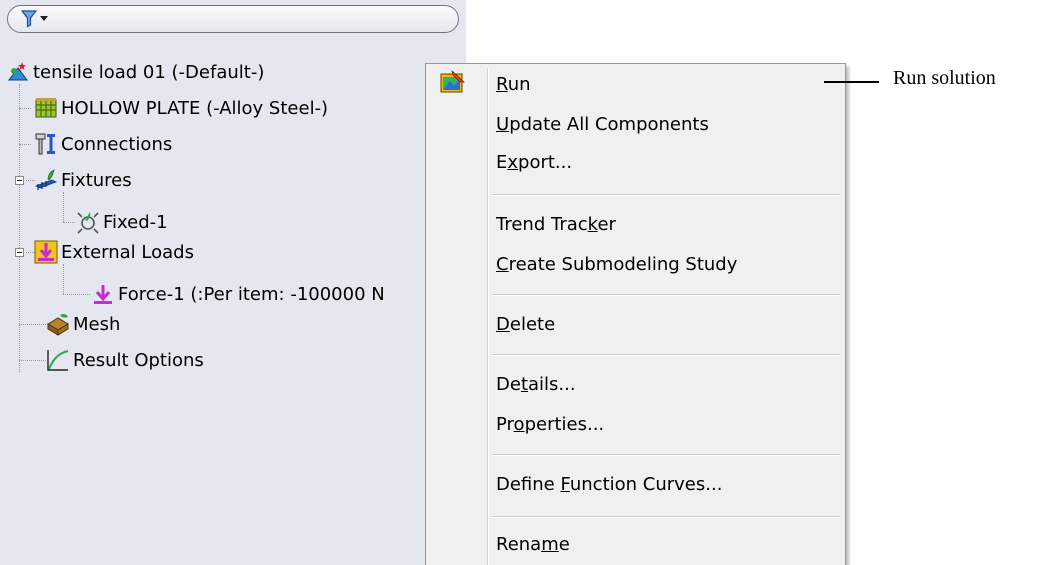  What do you see at coordinates (46, 252) in the screenshot?
I see `external-loads-icon` at bounding box center [46, 252].